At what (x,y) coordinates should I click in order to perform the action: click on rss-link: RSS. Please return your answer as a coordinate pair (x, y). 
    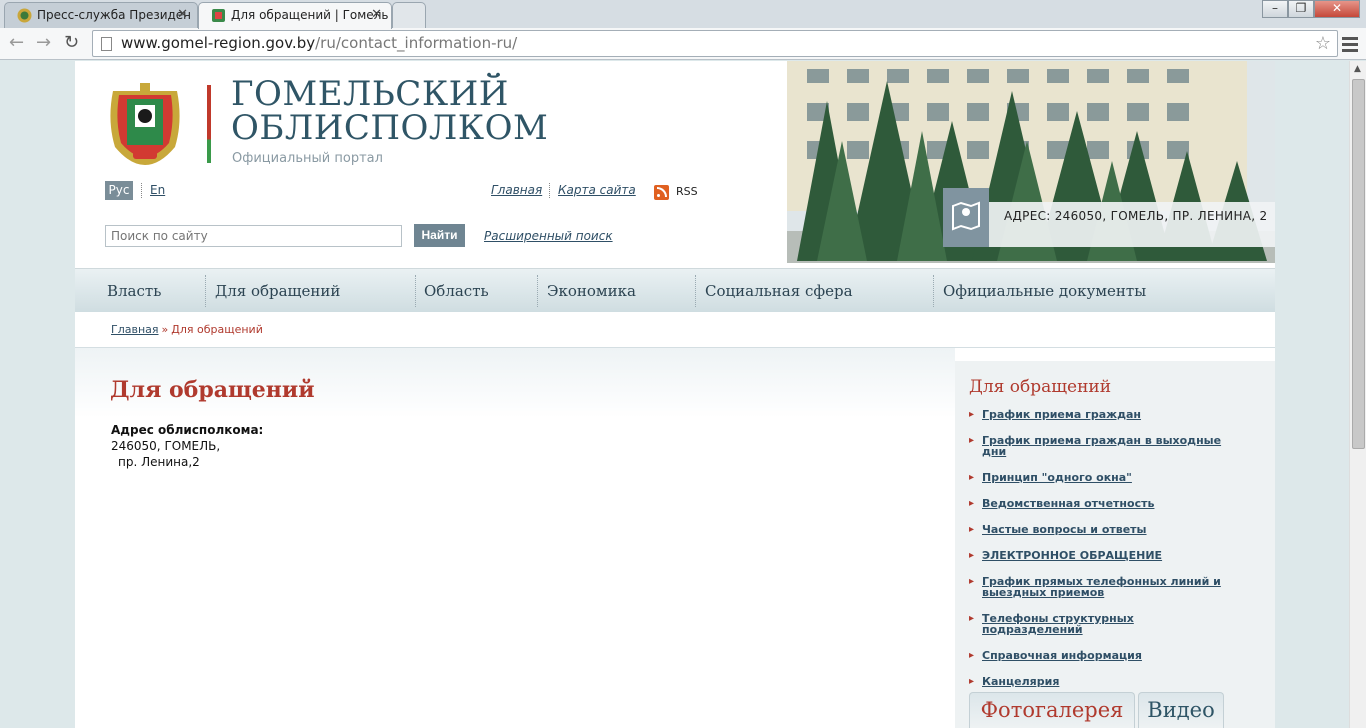
    Looking at the image, I should click on (687, 191).